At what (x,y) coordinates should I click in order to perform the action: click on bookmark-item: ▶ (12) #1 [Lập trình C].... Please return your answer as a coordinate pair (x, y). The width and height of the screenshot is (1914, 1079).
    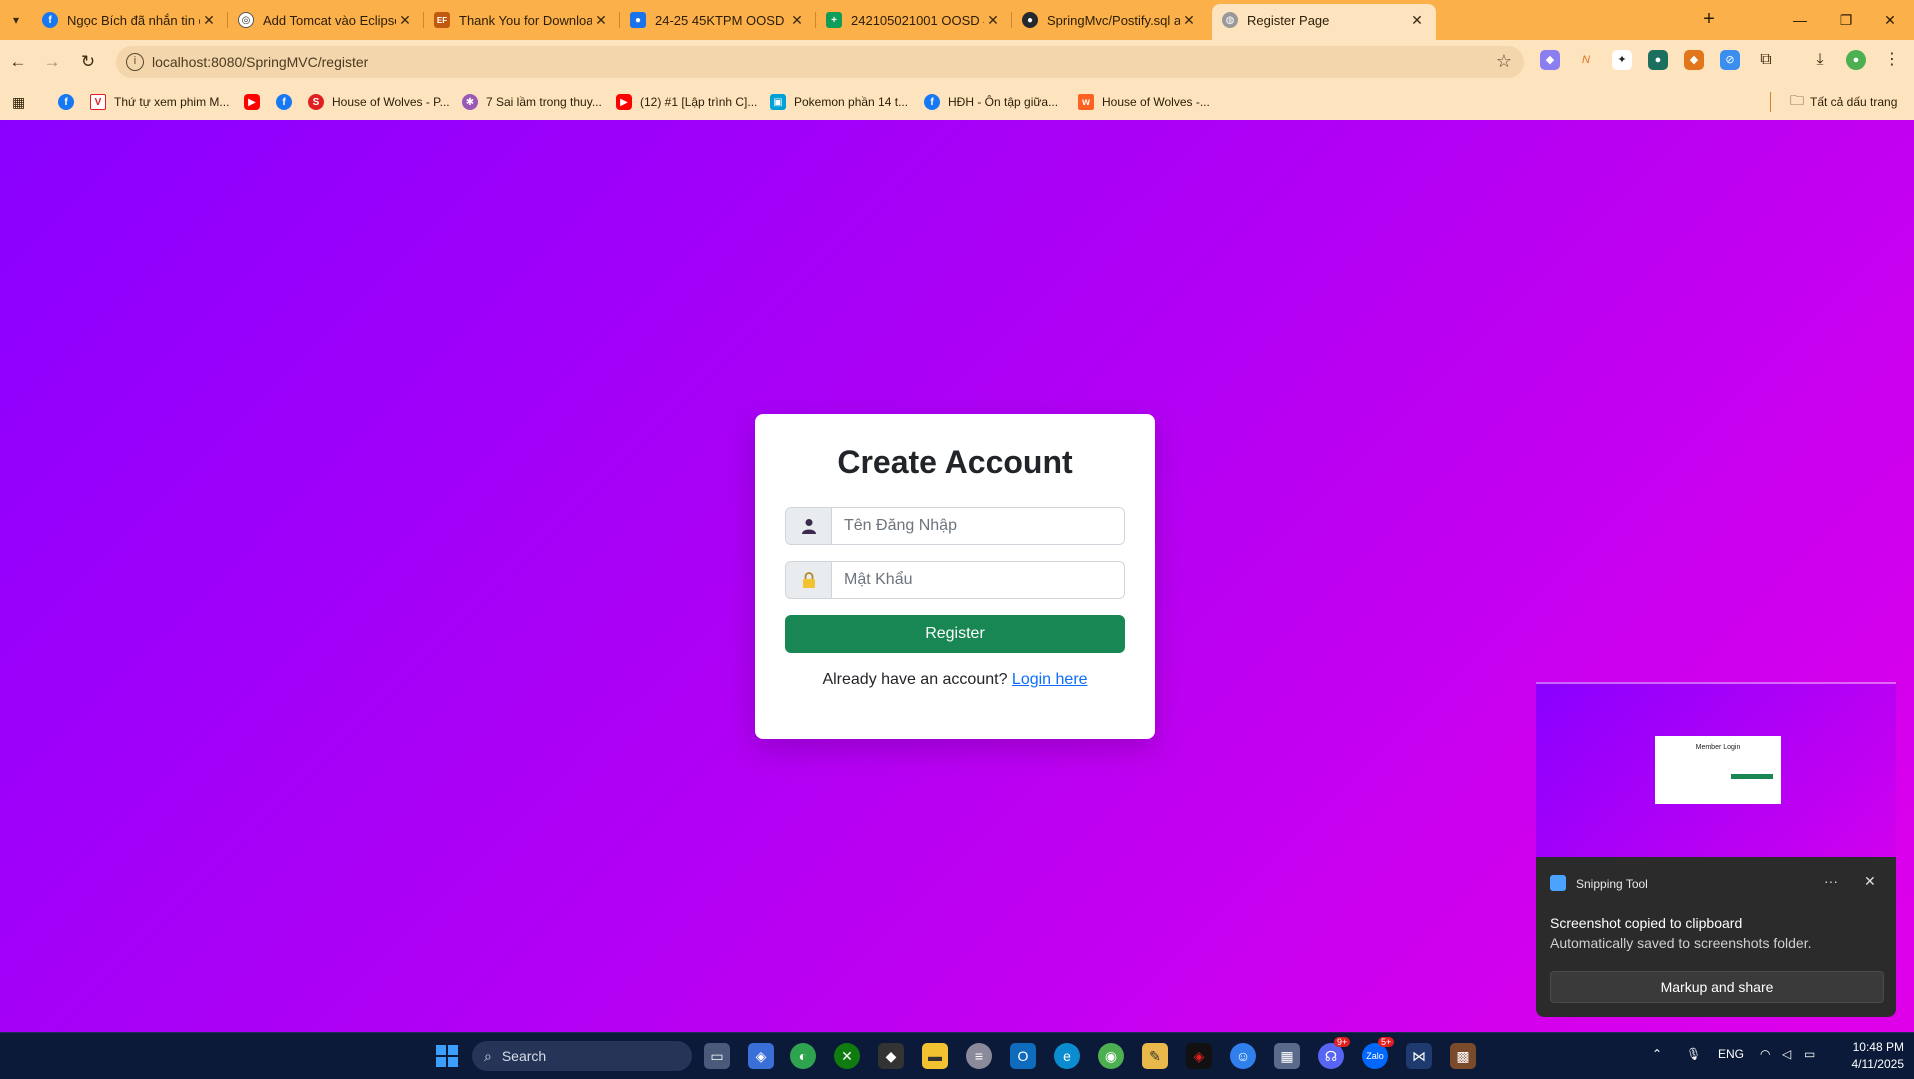
    Looking at the image, I should click on (686, 102).